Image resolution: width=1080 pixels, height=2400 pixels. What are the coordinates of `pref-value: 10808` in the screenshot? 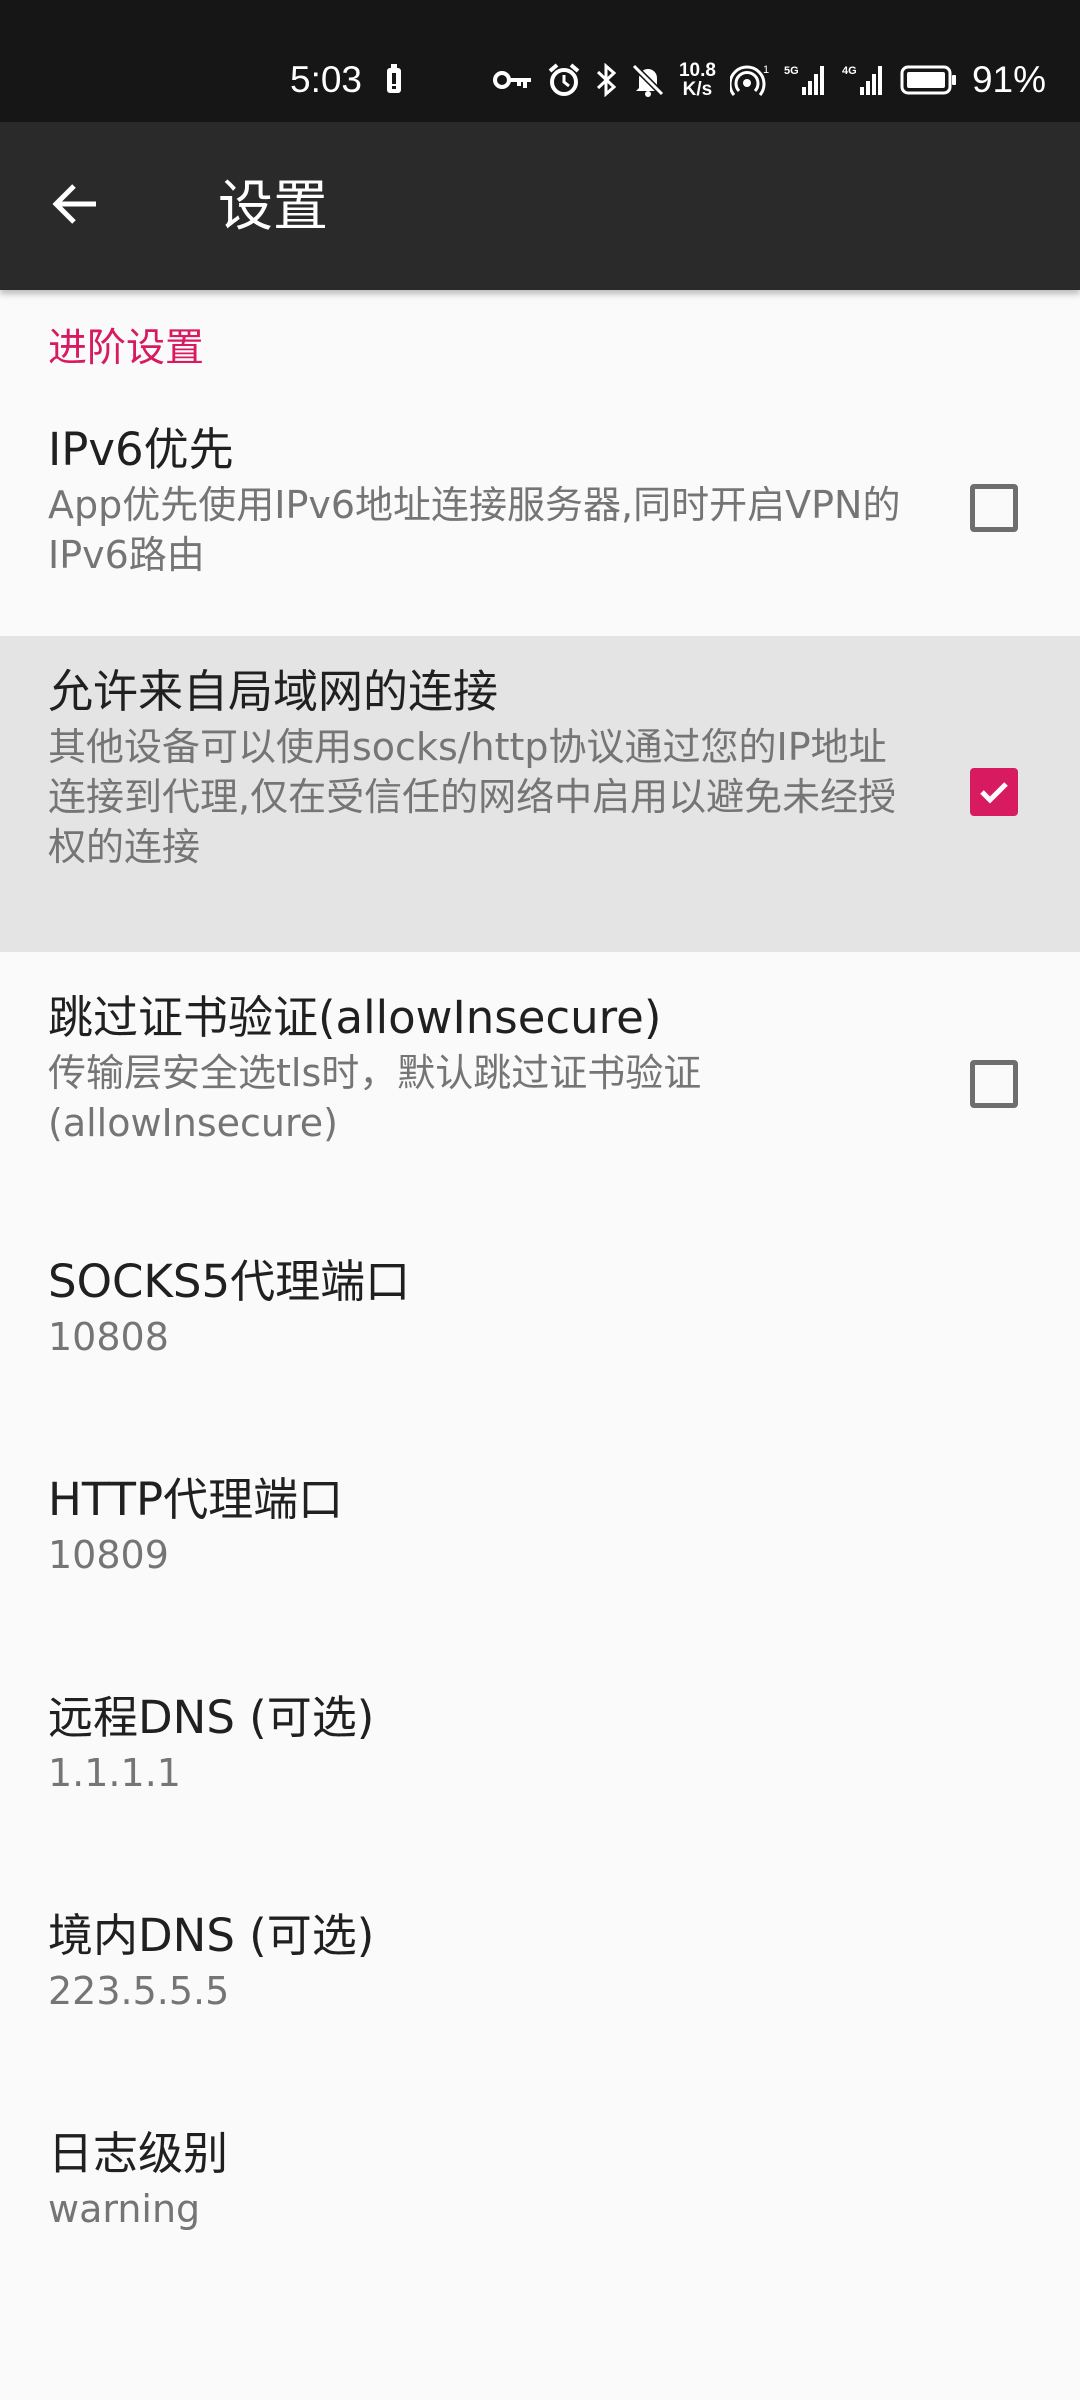 It's located at (108, 1337).